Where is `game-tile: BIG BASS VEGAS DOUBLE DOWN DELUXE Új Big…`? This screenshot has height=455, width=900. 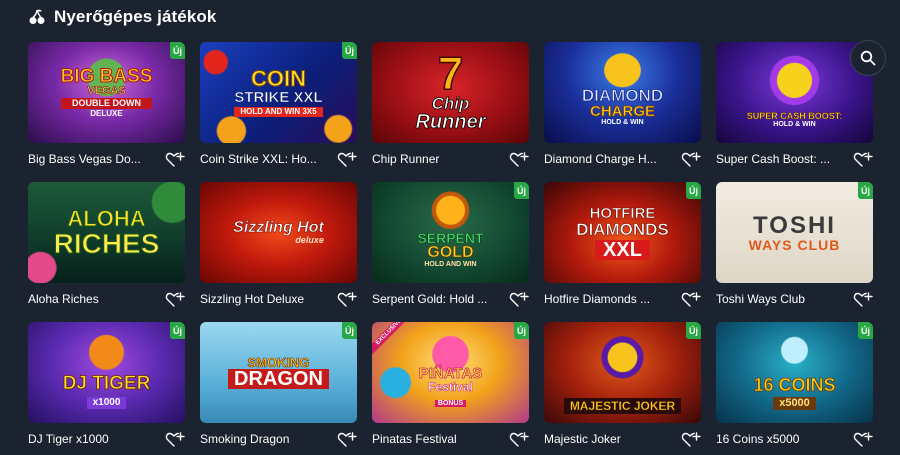
game-tile: BIG BASS VEGAS DOUBLE DOWN DELUXE Új Big… is located at coordinates (106, 112).